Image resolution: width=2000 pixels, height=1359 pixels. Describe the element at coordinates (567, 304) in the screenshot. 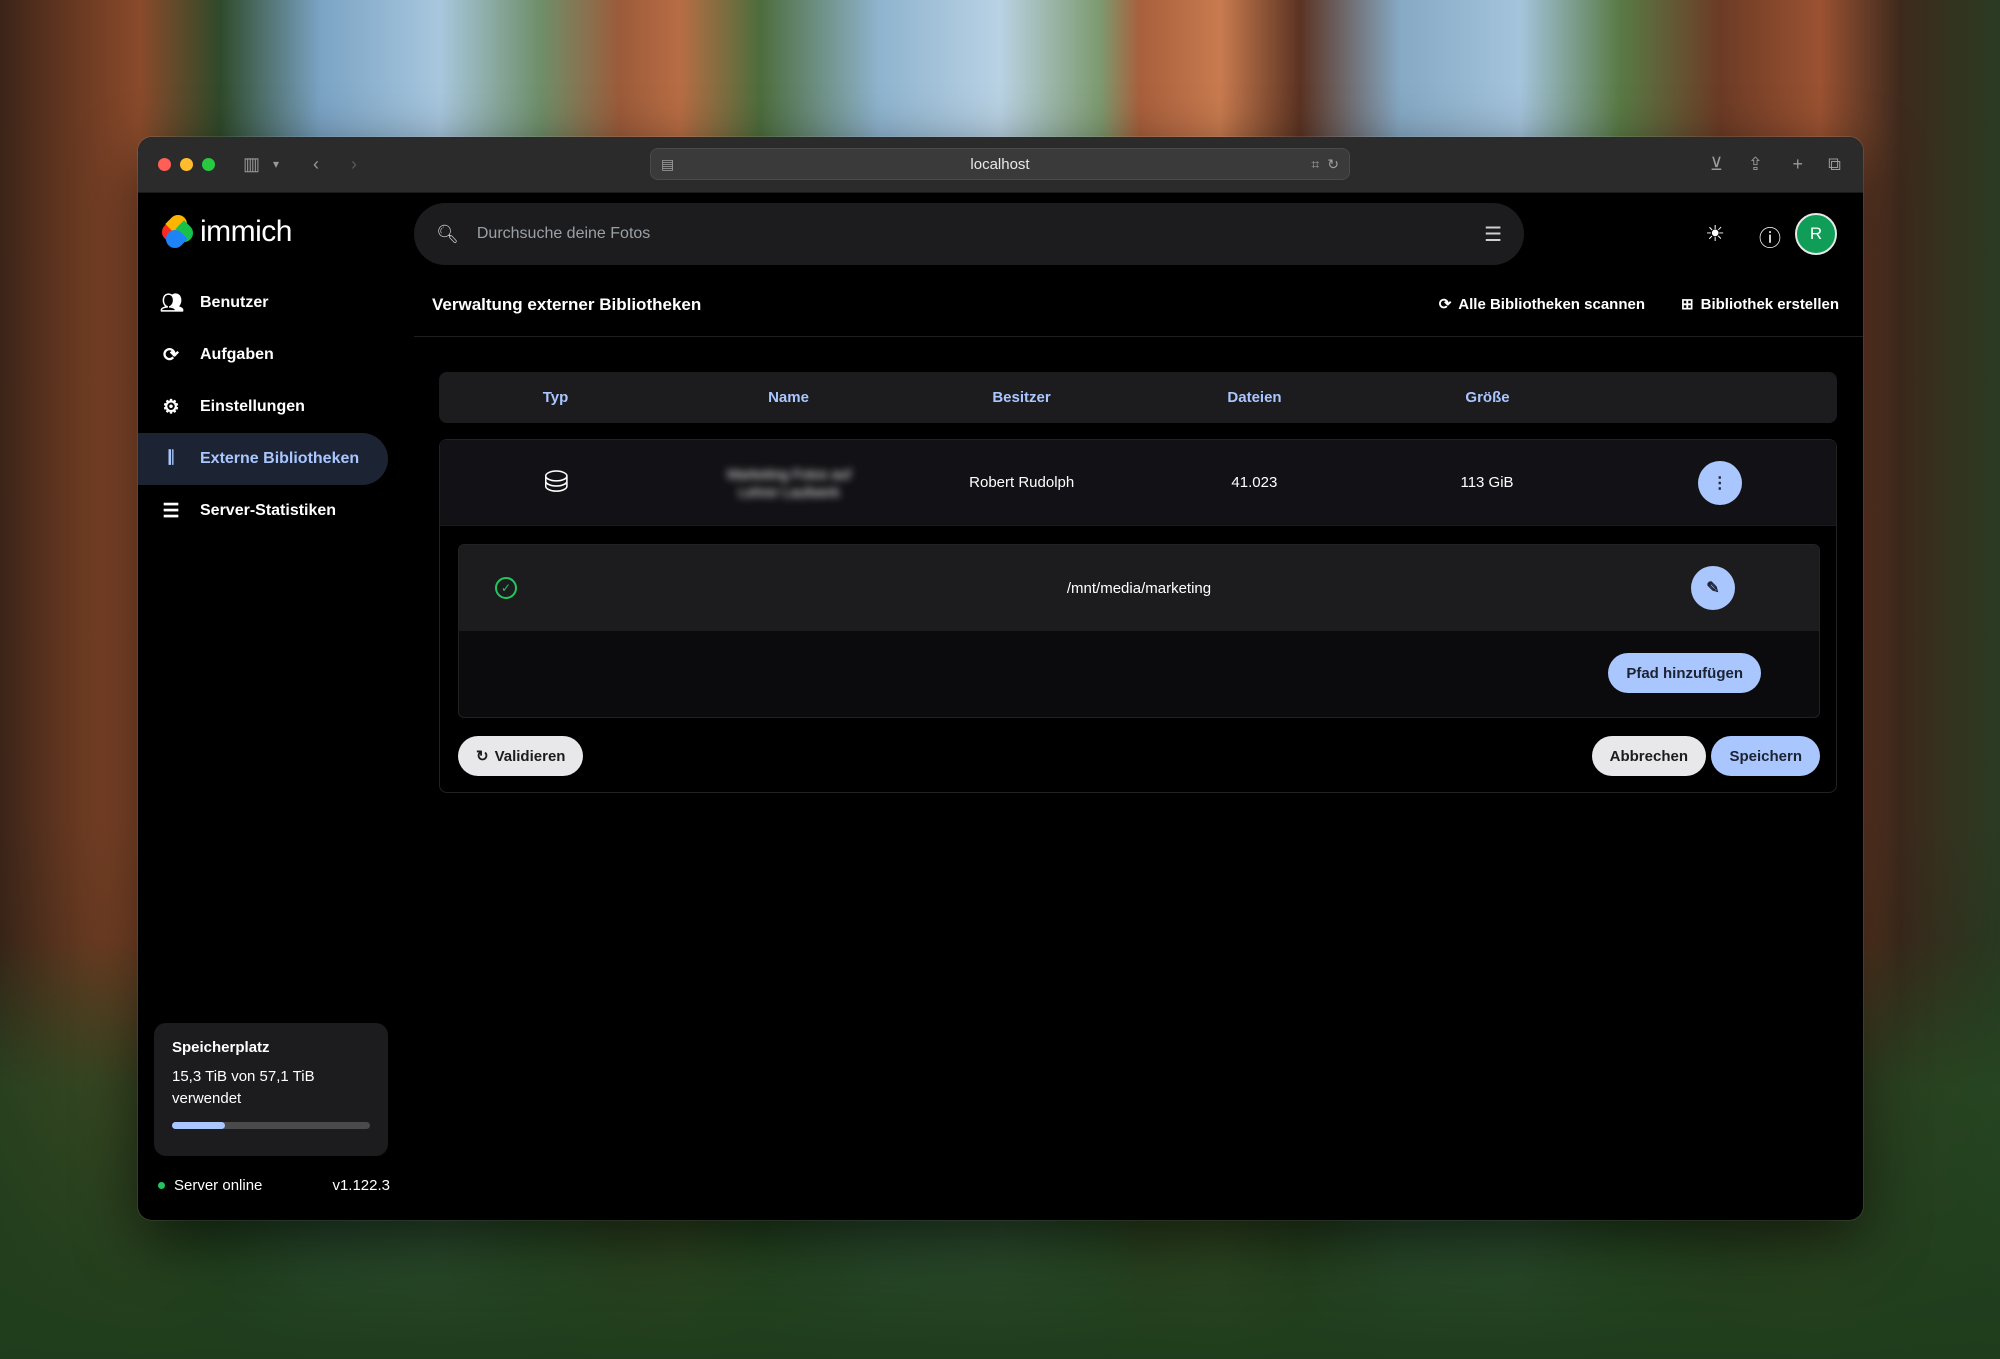

I see `page-title: Verwaltung externer Bibliotheken` at that location.